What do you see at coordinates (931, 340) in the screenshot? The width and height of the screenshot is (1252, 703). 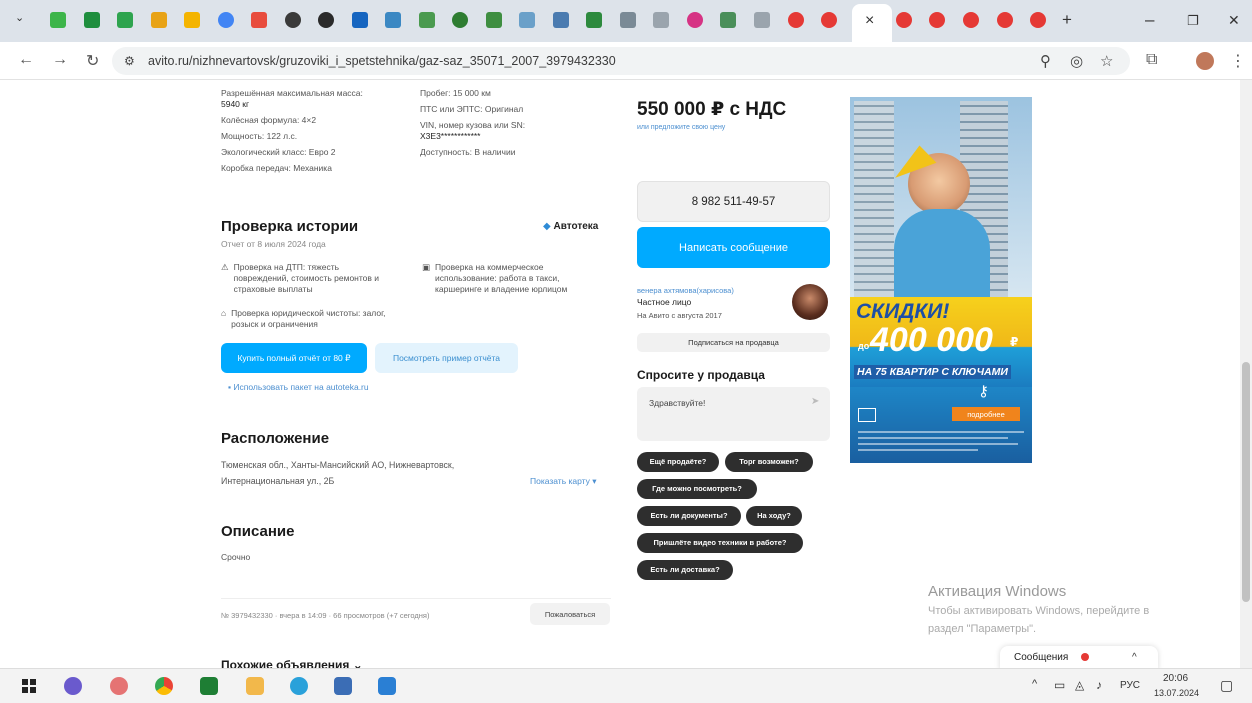 I see `banner-amount: 400 000` at bounding box center [931, 340].